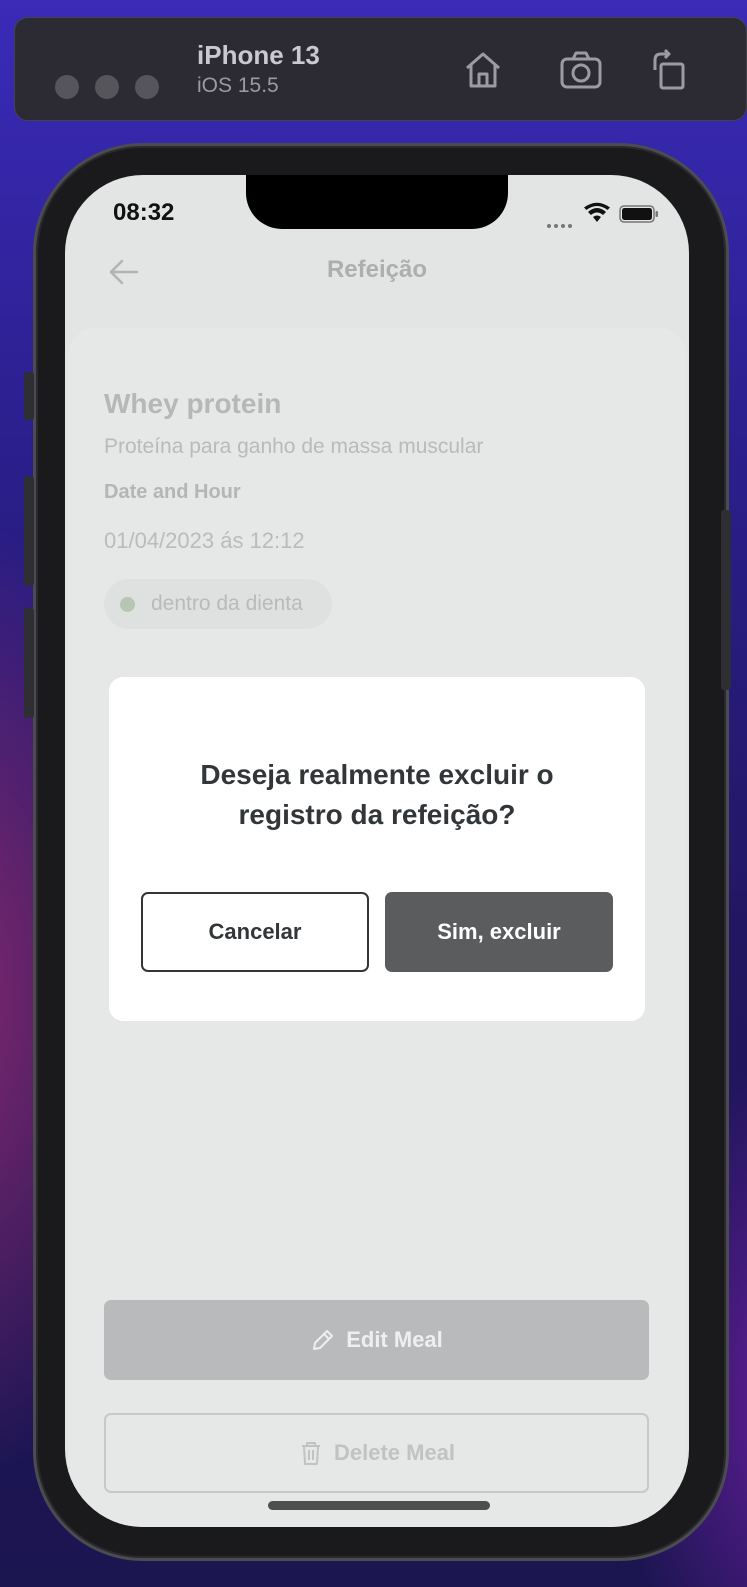 This screenshot has width=747, height=1587. I want to click on delete-meal-button: Delete Meal, so click(376, 1453).